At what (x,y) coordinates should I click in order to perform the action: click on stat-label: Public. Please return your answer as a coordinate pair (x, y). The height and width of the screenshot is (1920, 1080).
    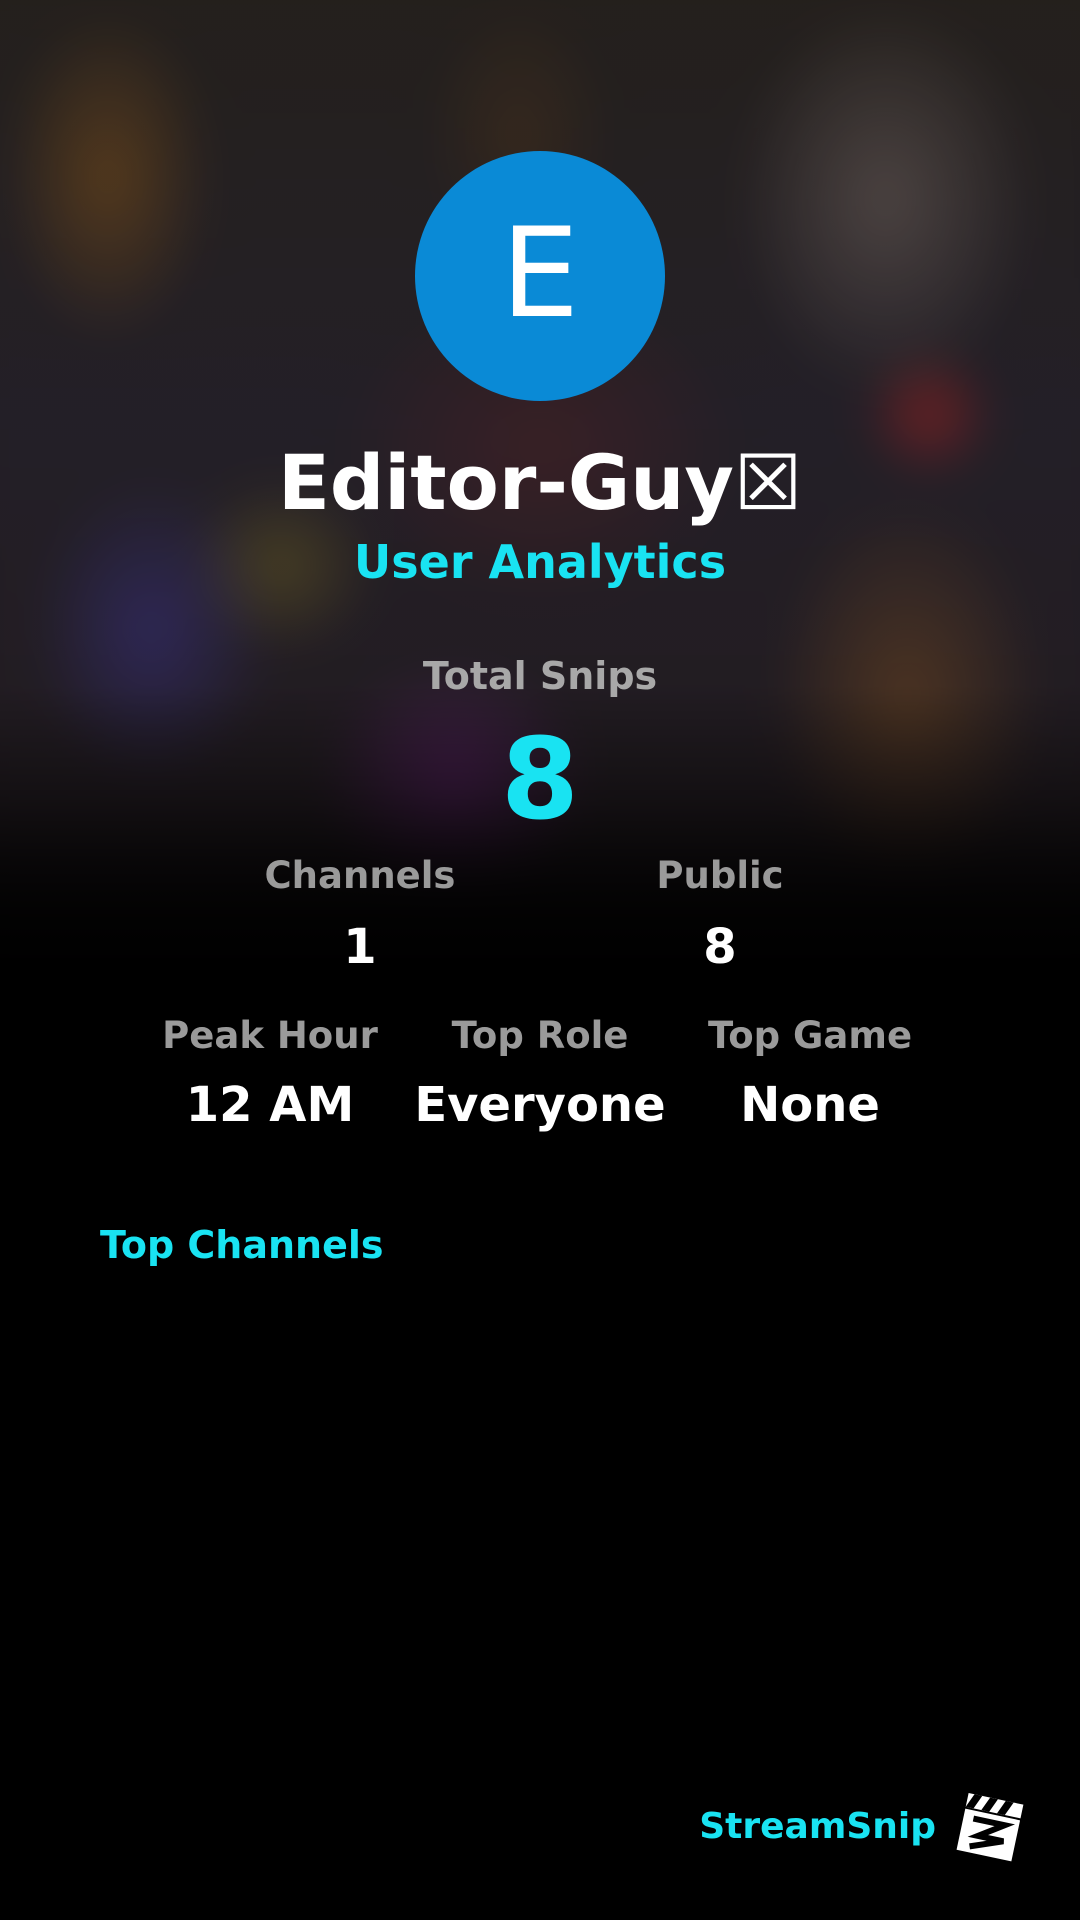
    Looking at the image, I should click on (720, 875).